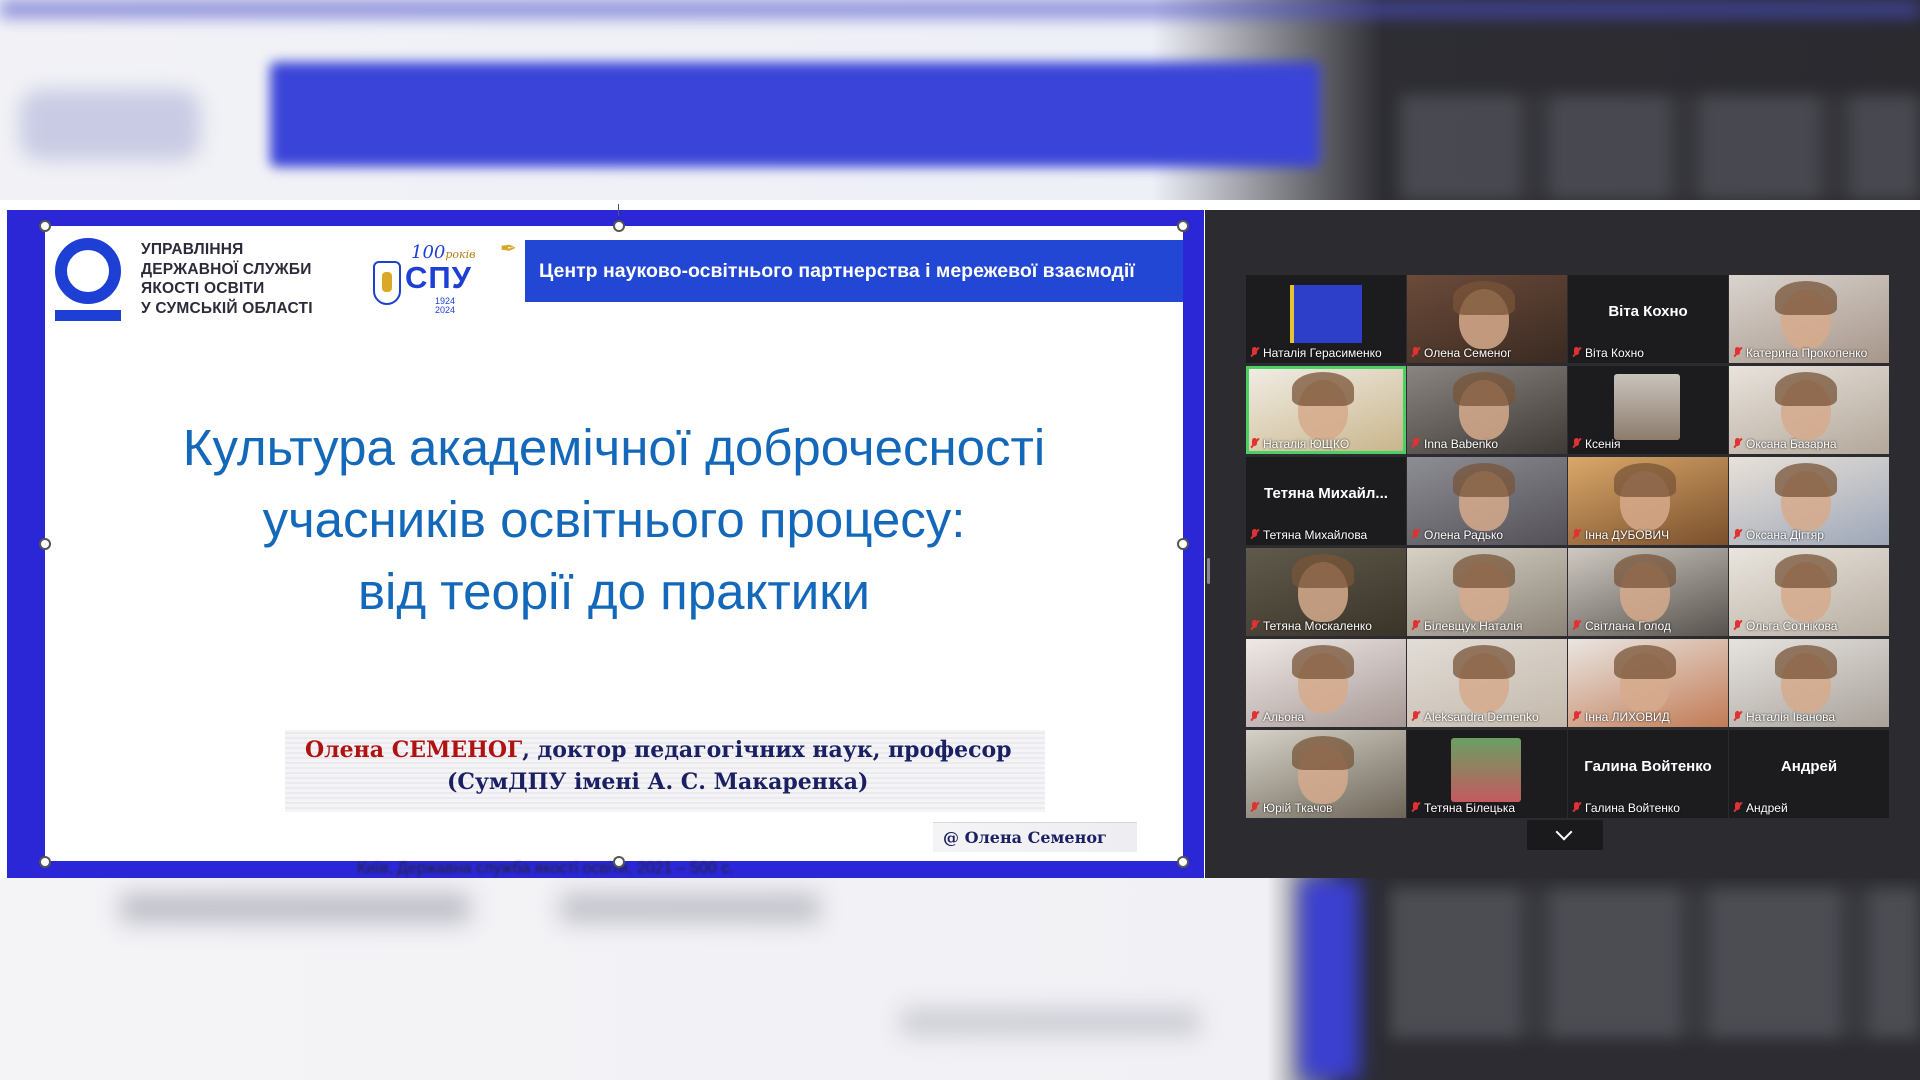  I want to click on participant-tile: Галина Войтенко Галина Войтенко, so click(1648, 774).